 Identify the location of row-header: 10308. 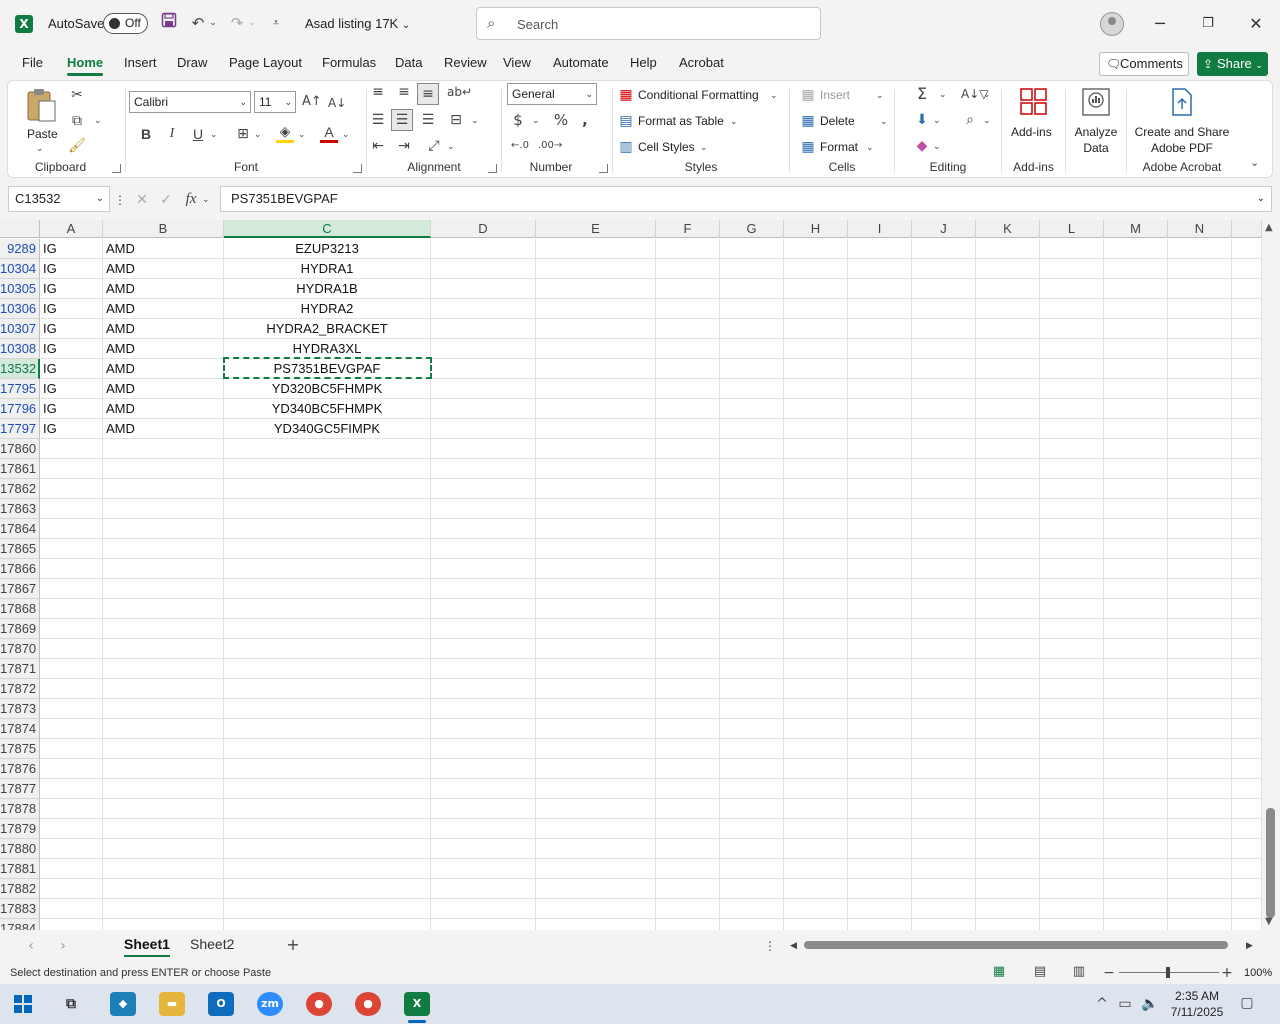
(20, 349).